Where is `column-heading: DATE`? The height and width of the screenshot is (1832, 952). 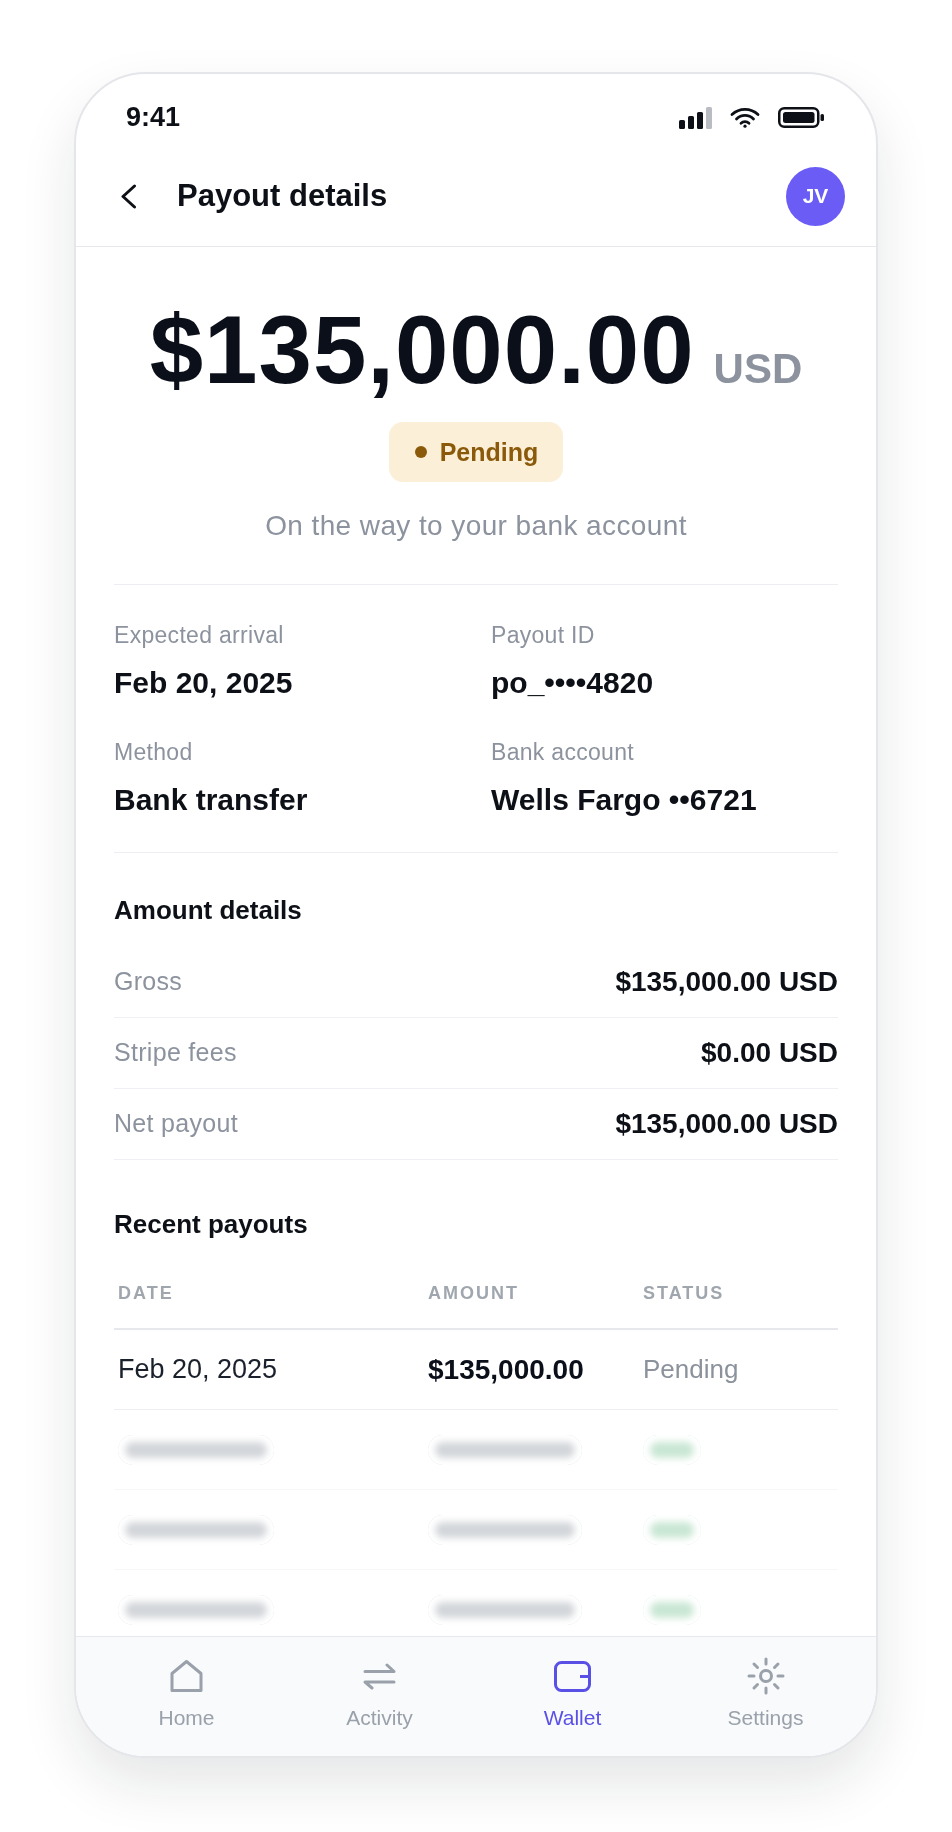
column-heading: DATE is located at coordinates (146, 1293).